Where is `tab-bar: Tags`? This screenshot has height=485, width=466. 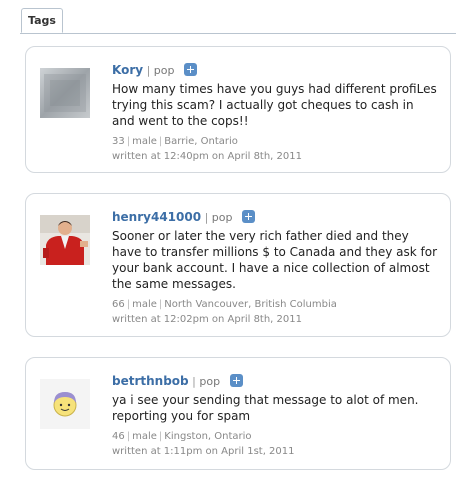 tab-bar: Tags is located at coordinates (233, 17).